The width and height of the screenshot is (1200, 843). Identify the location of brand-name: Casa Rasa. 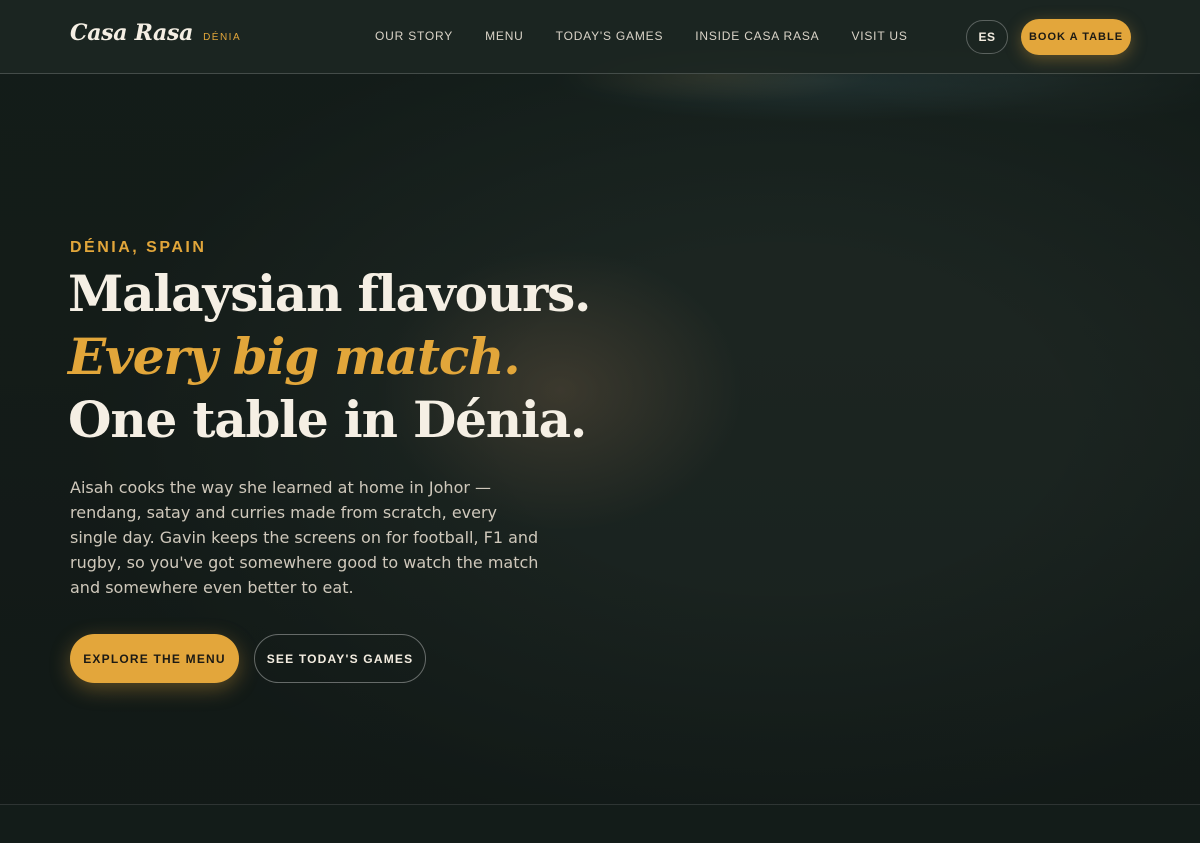
(132, 33).